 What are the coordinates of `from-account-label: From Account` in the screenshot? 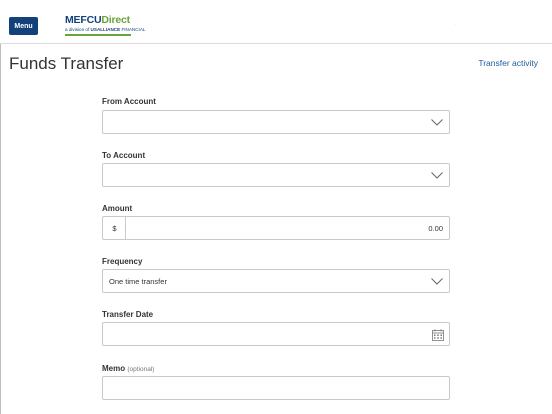 It's located at (129, 101).